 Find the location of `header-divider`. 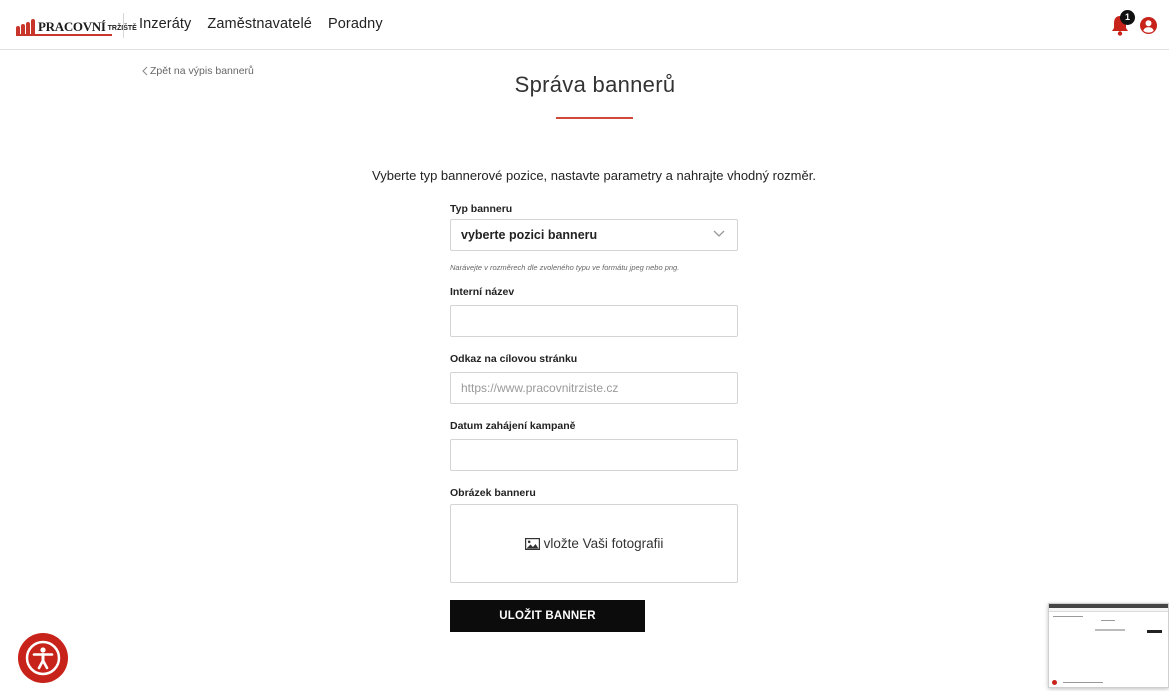

header-divider is located at coordinates (123, 25).